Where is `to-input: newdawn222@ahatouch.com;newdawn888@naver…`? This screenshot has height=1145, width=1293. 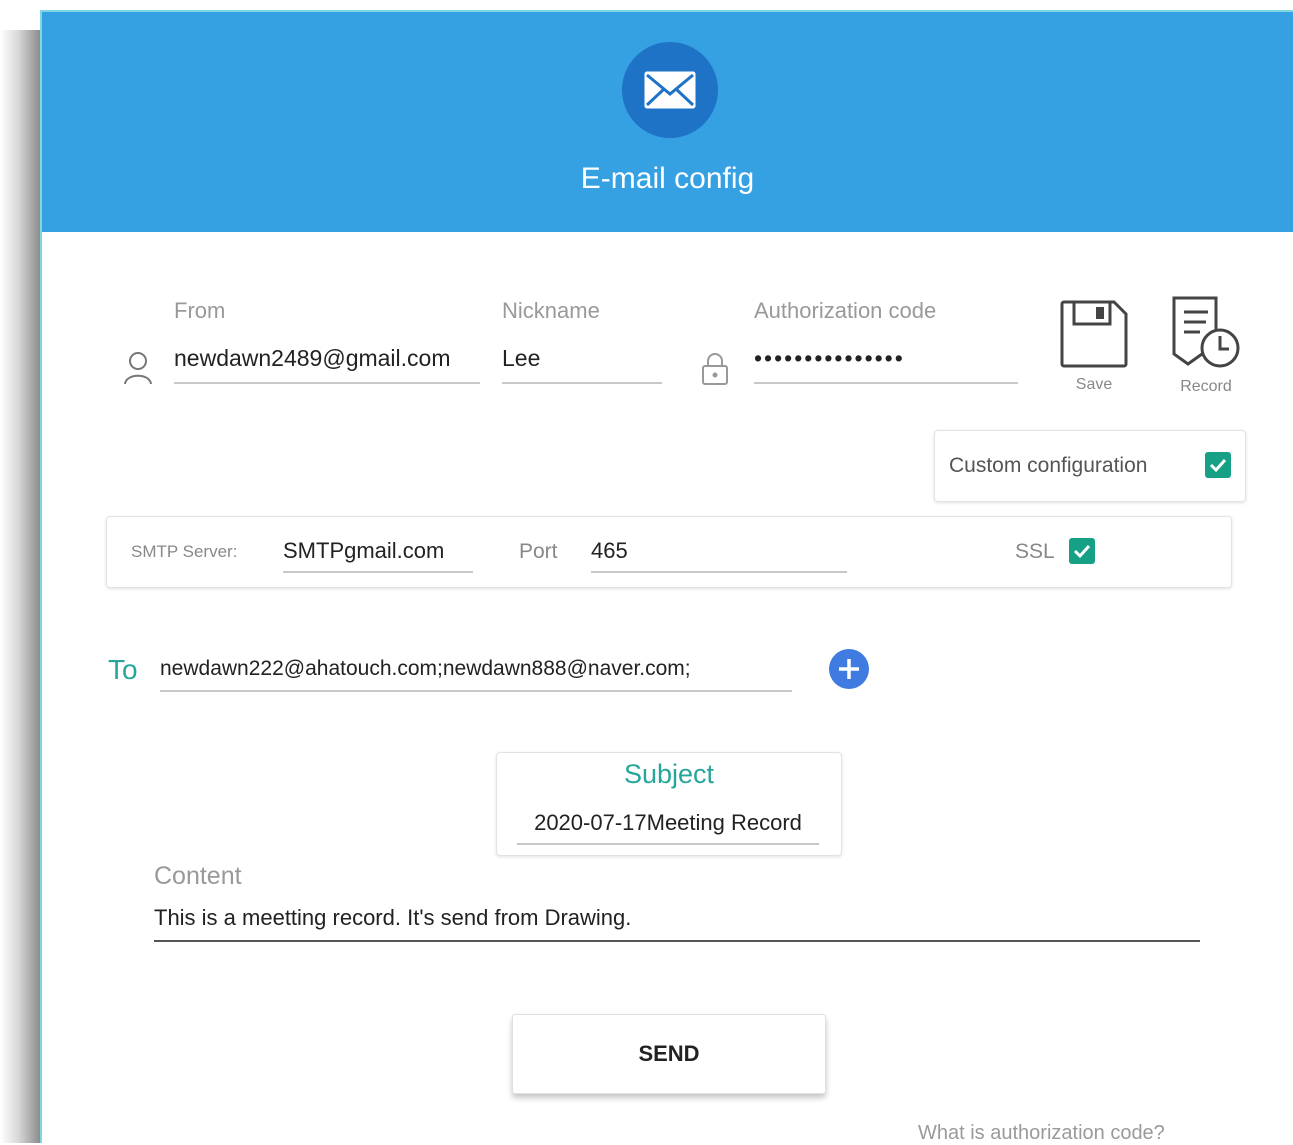
to-input: newdawn222@ahatouch.com;newdawn888@naver… is located at coordinates (476, 672).